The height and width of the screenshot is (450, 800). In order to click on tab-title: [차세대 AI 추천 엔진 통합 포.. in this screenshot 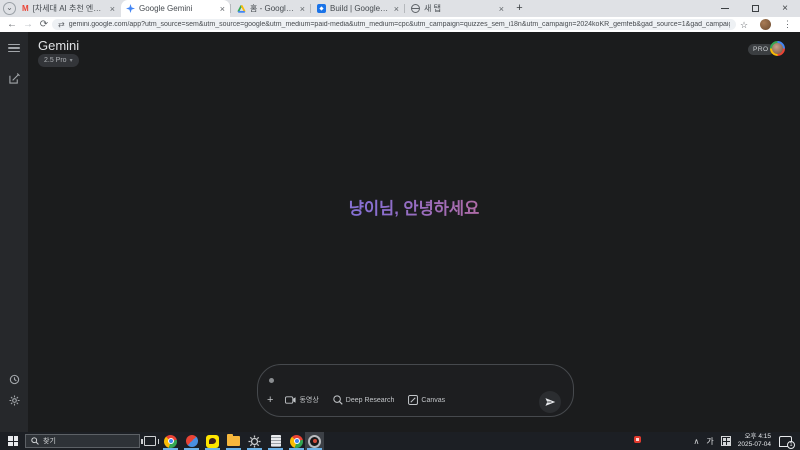, I will do `click(69, 8)`.